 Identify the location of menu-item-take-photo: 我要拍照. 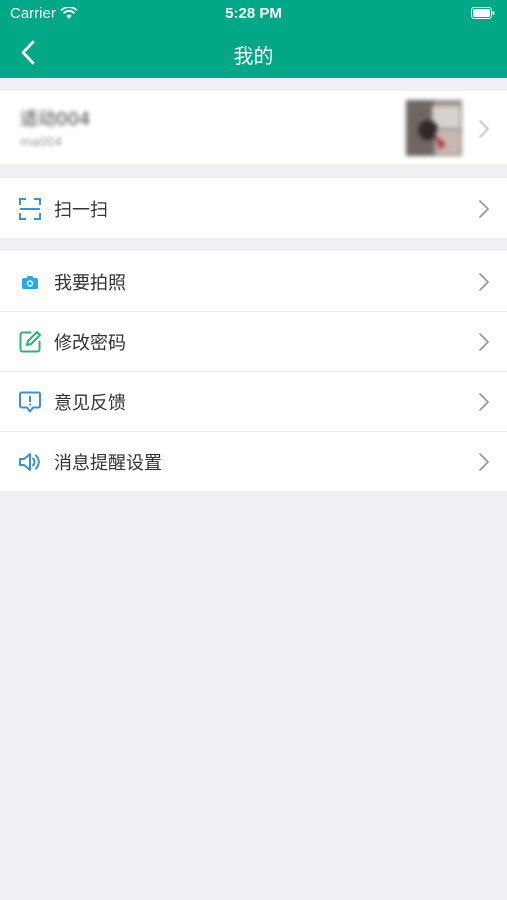
(253, 281).